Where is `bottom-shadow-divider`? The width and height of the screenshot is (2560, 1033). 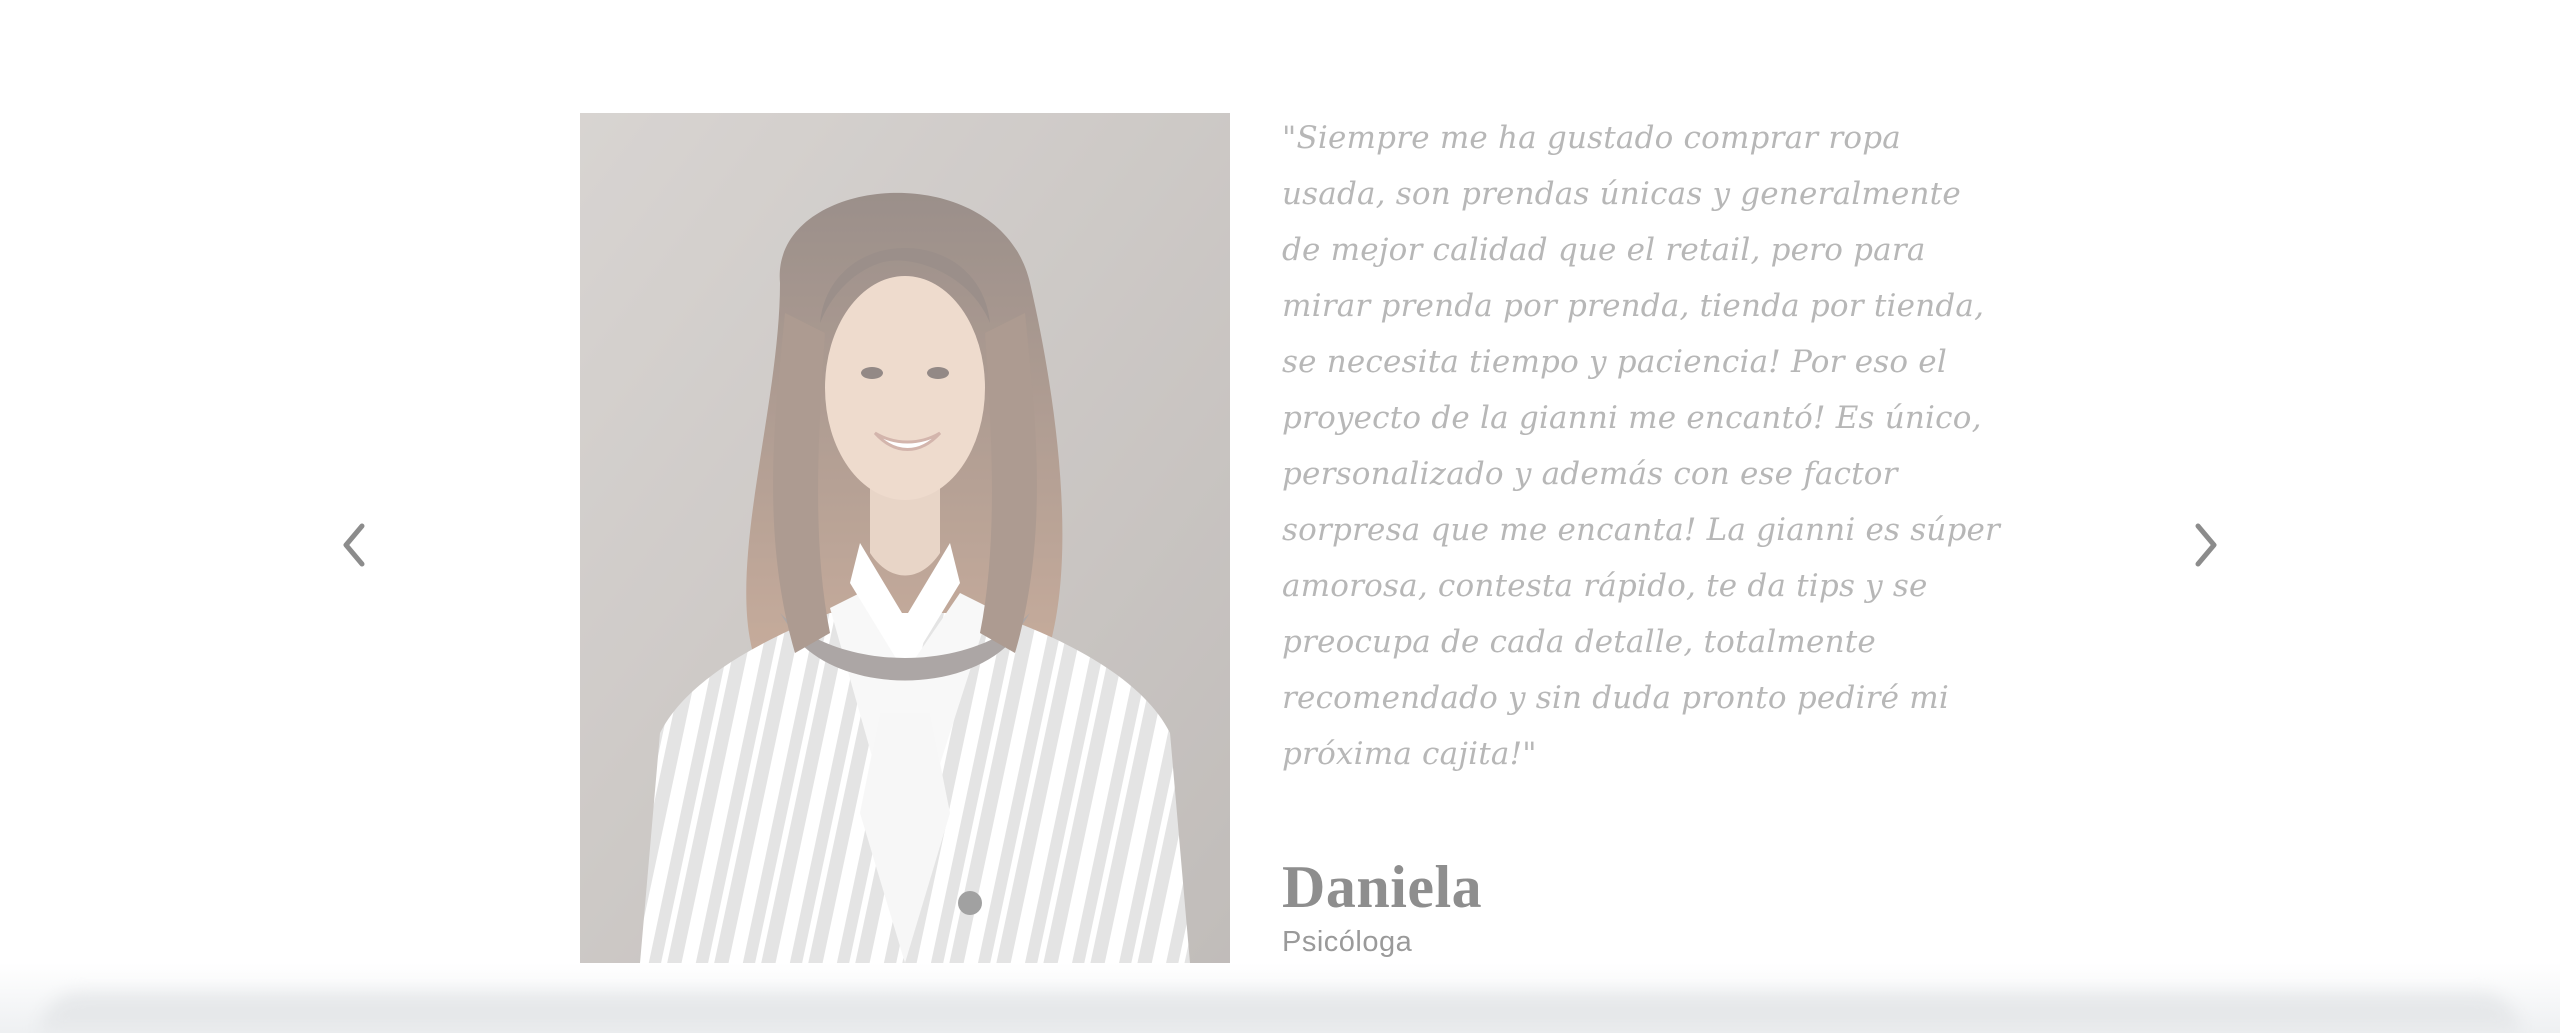 bottom-shadow-divider is located at coordinates (1280, 998).